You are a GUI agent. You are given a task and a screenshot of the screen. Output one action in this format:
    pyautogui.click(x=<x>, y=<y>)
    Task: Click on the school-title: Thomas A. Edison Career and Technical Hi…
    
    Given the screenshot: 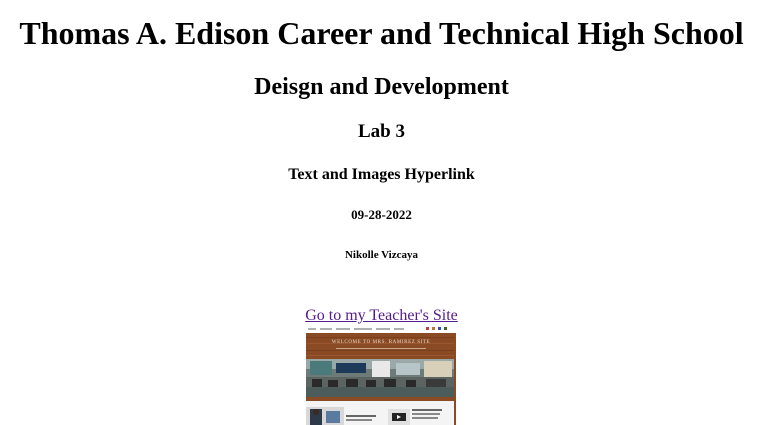 What is the action you would take?
    pyautogui.click(x=381, y=33)
    